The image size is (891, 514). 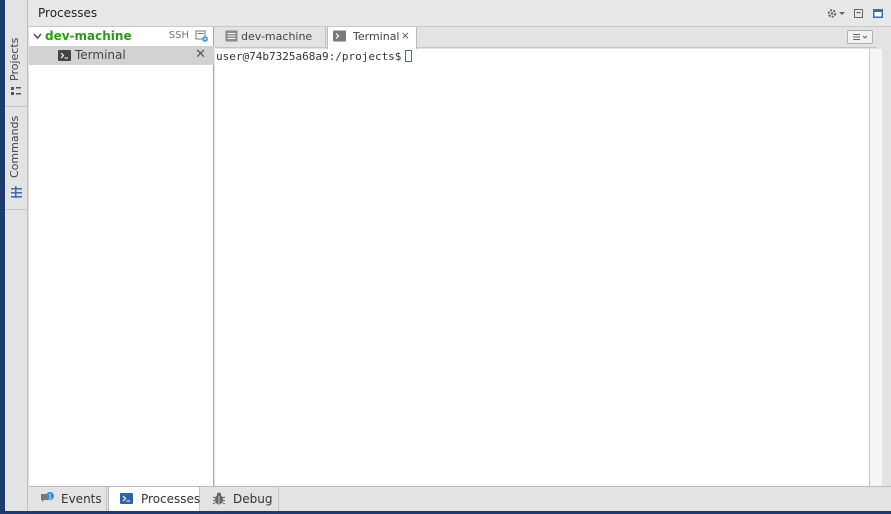 I want to click on project-explorer-icon, so click(x=16, y=91).